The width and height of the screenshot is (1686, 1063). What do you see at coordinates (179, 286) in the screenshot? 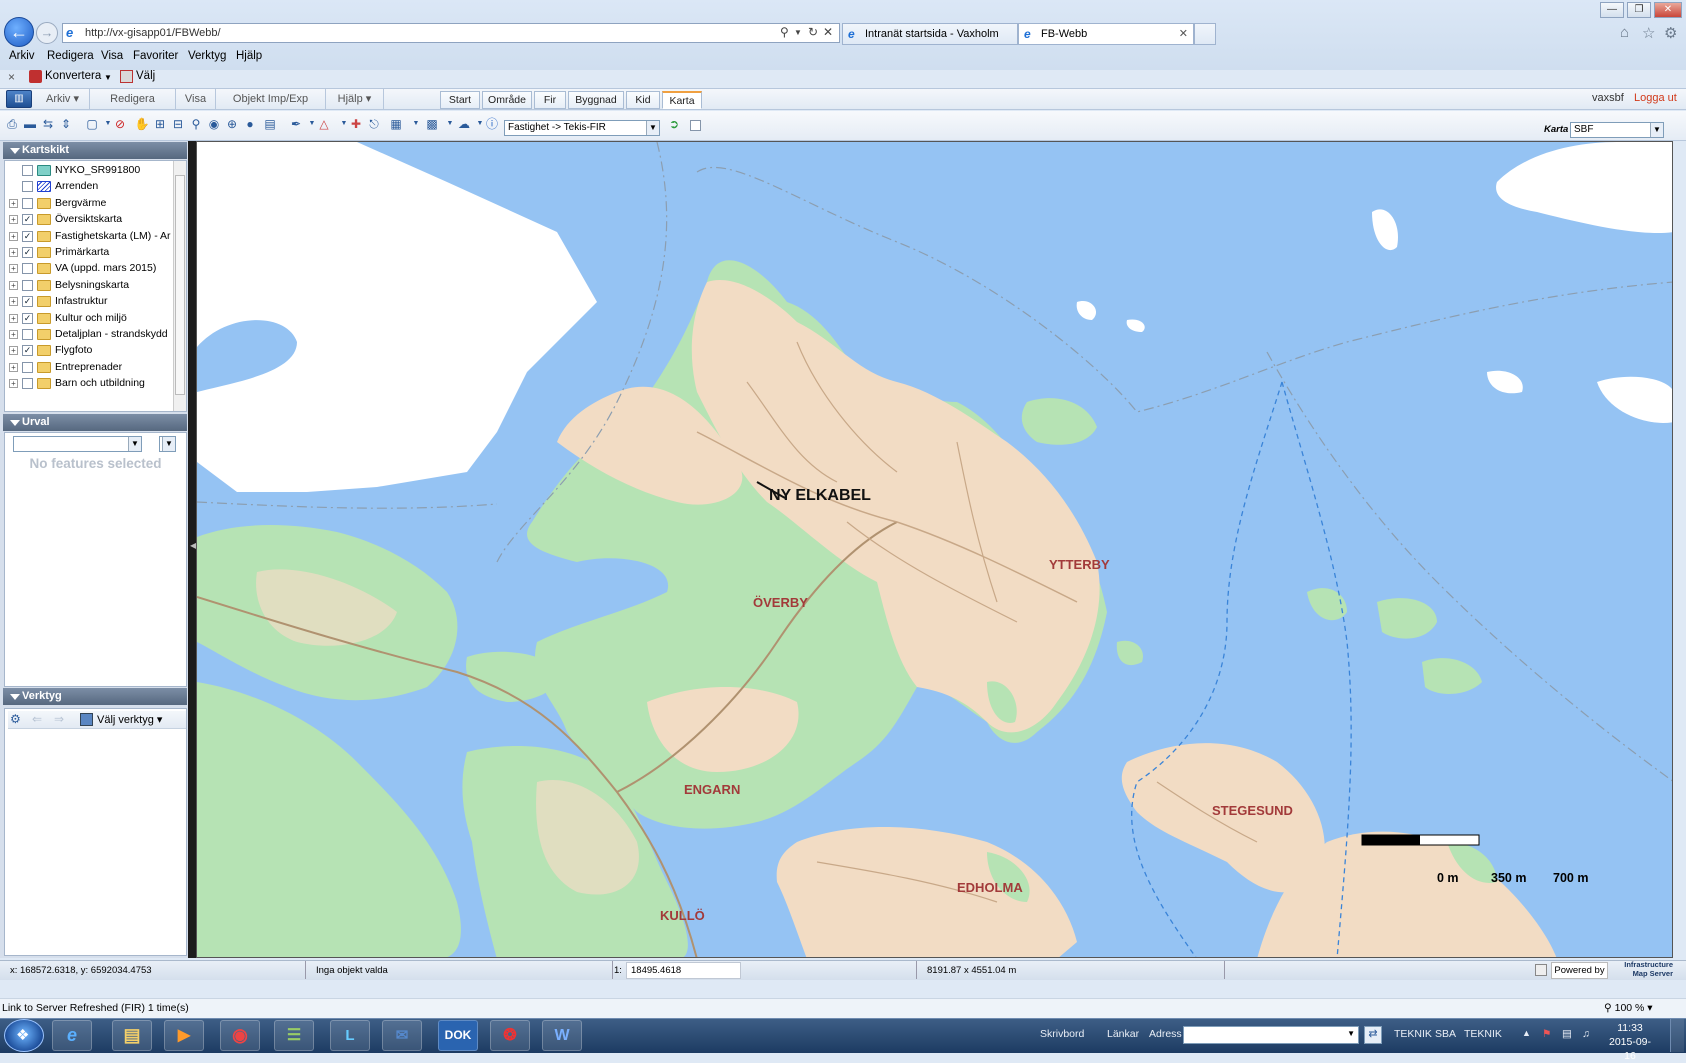
I see `layer-scrollbar` at bounding box center [179, 286].